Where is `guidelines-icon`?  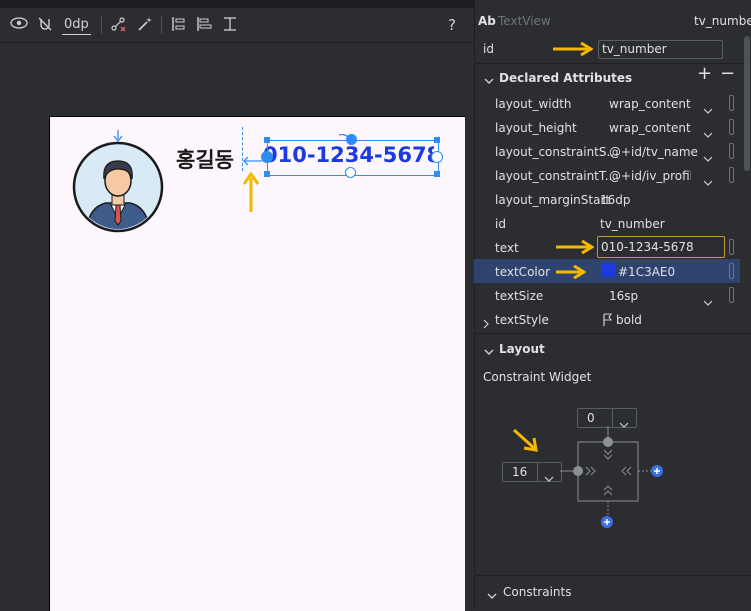
guidelines-icon is located at coordinates (230, 27).